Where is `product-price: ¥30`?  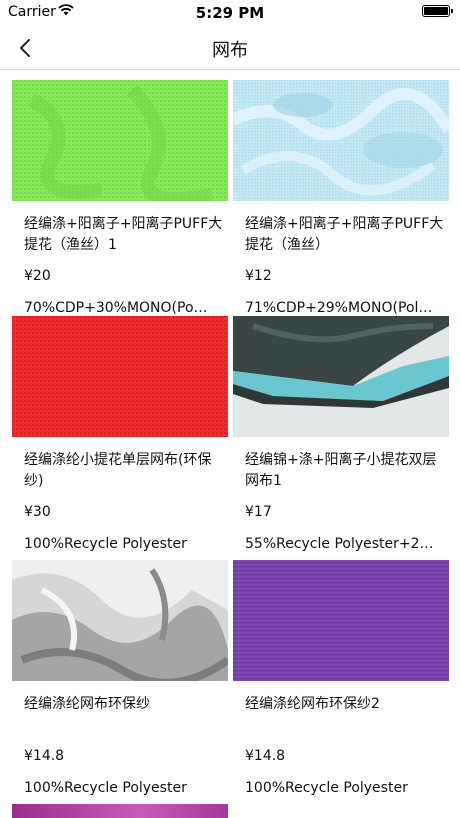
product-price: ¥30 is located at coordinates (37, 512).